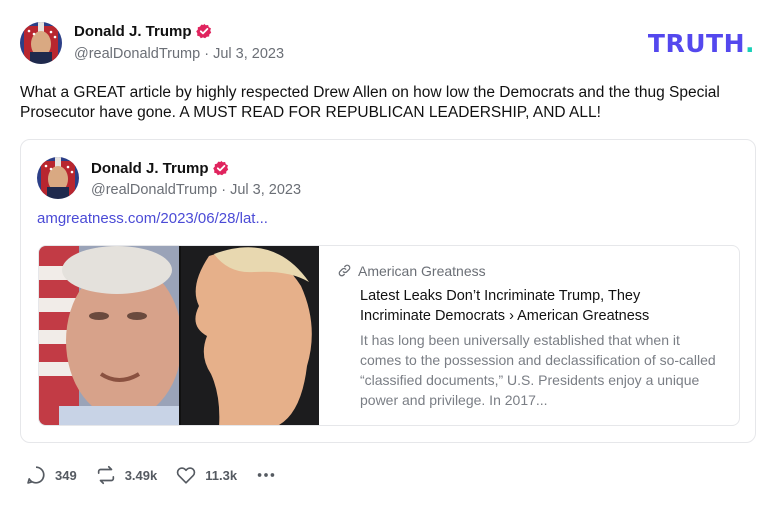  What do you see at coordinates (422, 271) in the screenshot?
I see `card-source-name: American Greatness` at bounding box center [422, 271].